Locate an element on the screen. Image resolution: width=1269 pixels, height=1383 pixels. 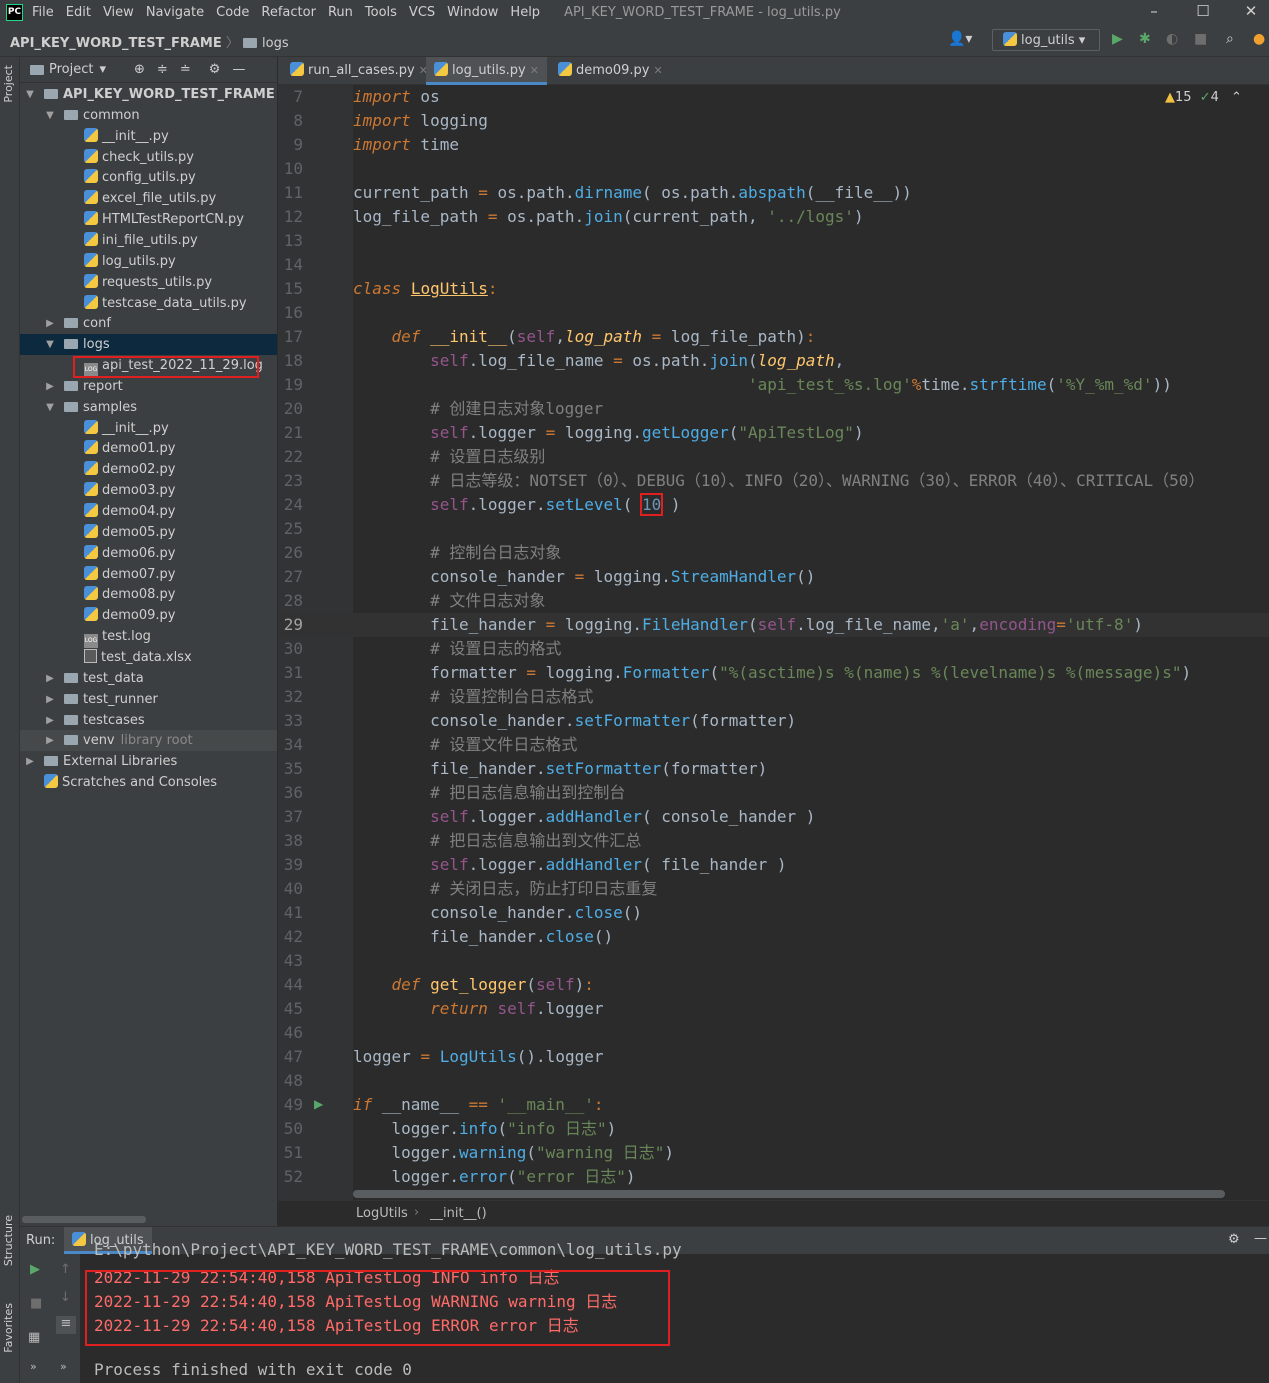
update-icon: ● is located at coordinates (1259, 39).